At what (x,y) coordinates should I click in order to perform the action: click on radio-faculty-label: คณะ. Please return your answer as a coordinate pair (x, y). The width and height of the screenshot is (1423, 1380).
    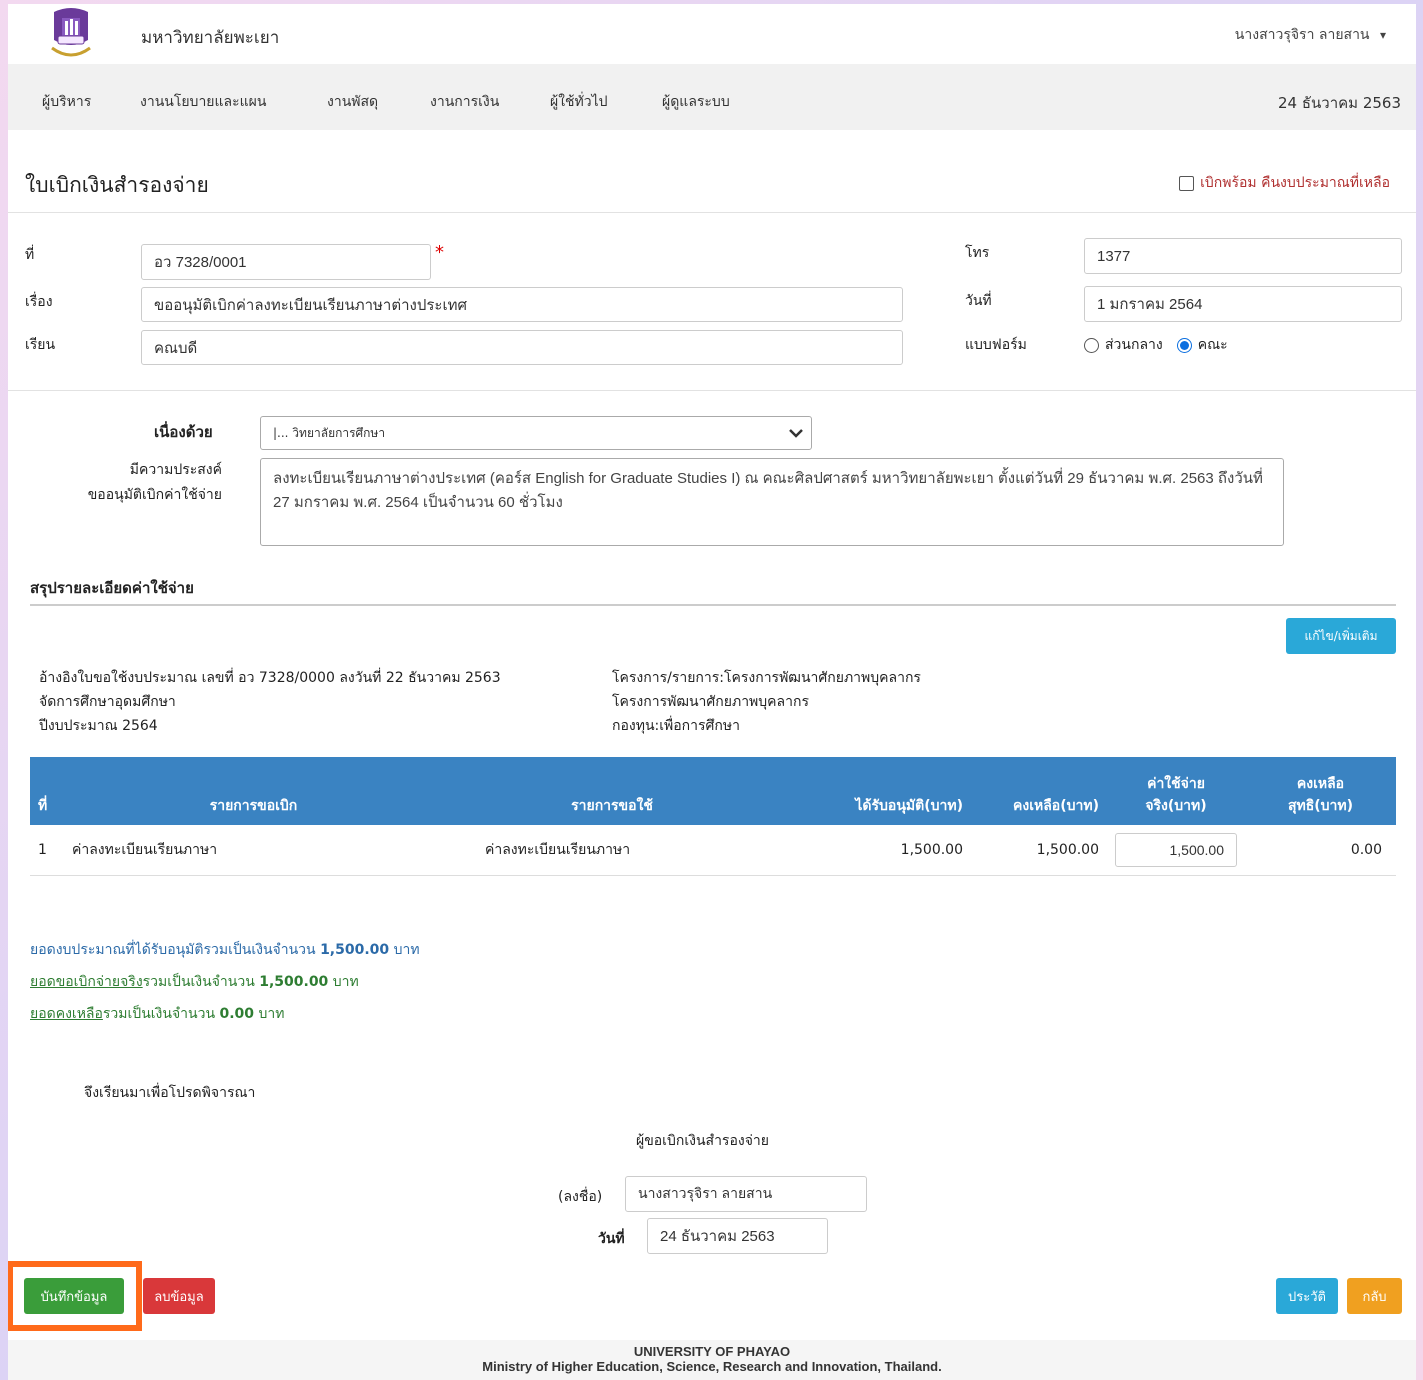
    Looking at the image, I should click on (1212, 345).